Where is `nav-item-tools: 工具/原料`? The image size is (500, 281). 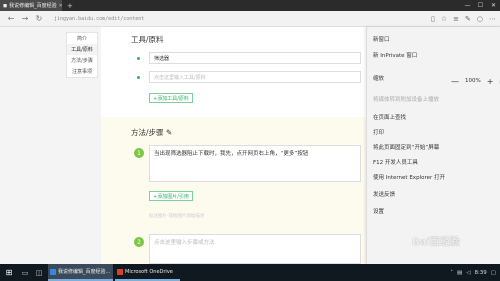
nav-item-tools: 工具/原料 is located at coordinates (82, 49).